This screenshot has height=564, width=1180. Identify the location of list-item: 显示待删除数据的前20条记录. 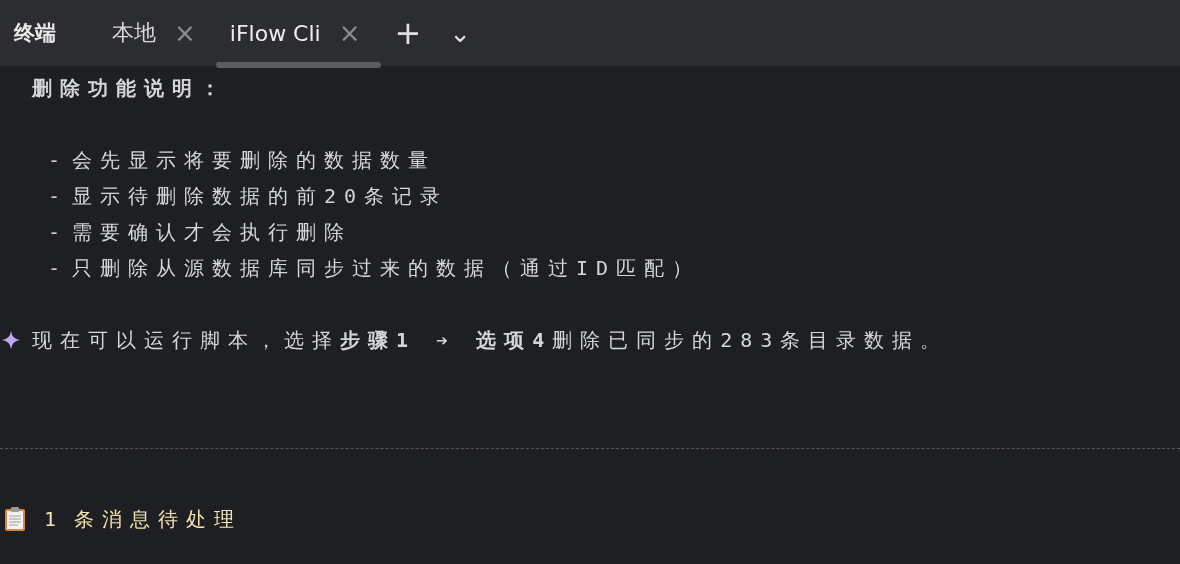
(260, 196).